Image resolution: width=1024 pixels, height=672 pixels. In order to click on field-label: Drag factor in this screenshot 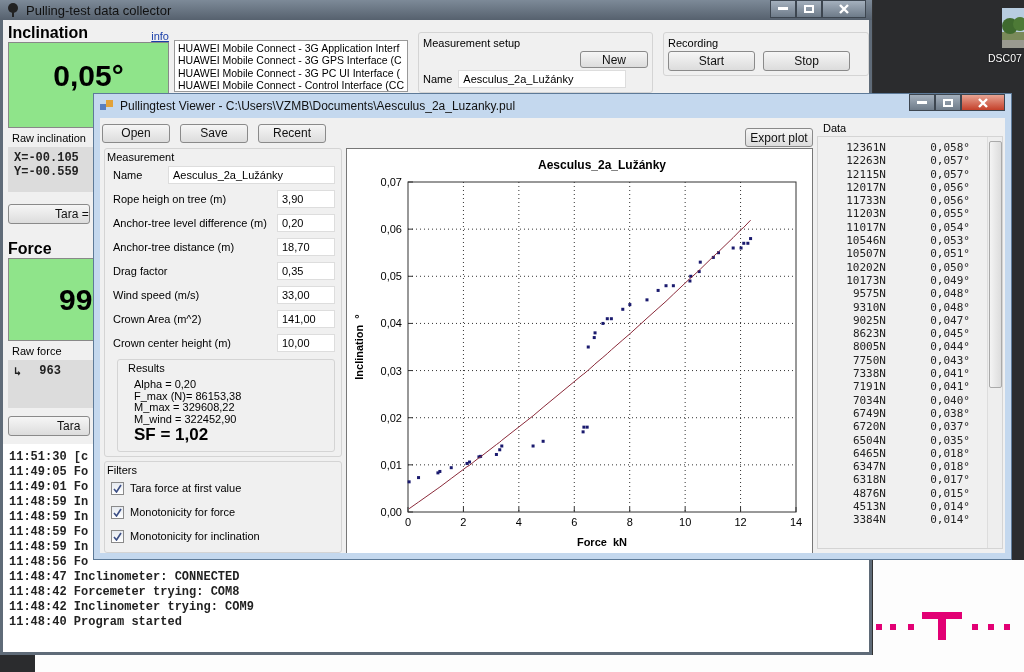, I will do `click(140, 271)`.